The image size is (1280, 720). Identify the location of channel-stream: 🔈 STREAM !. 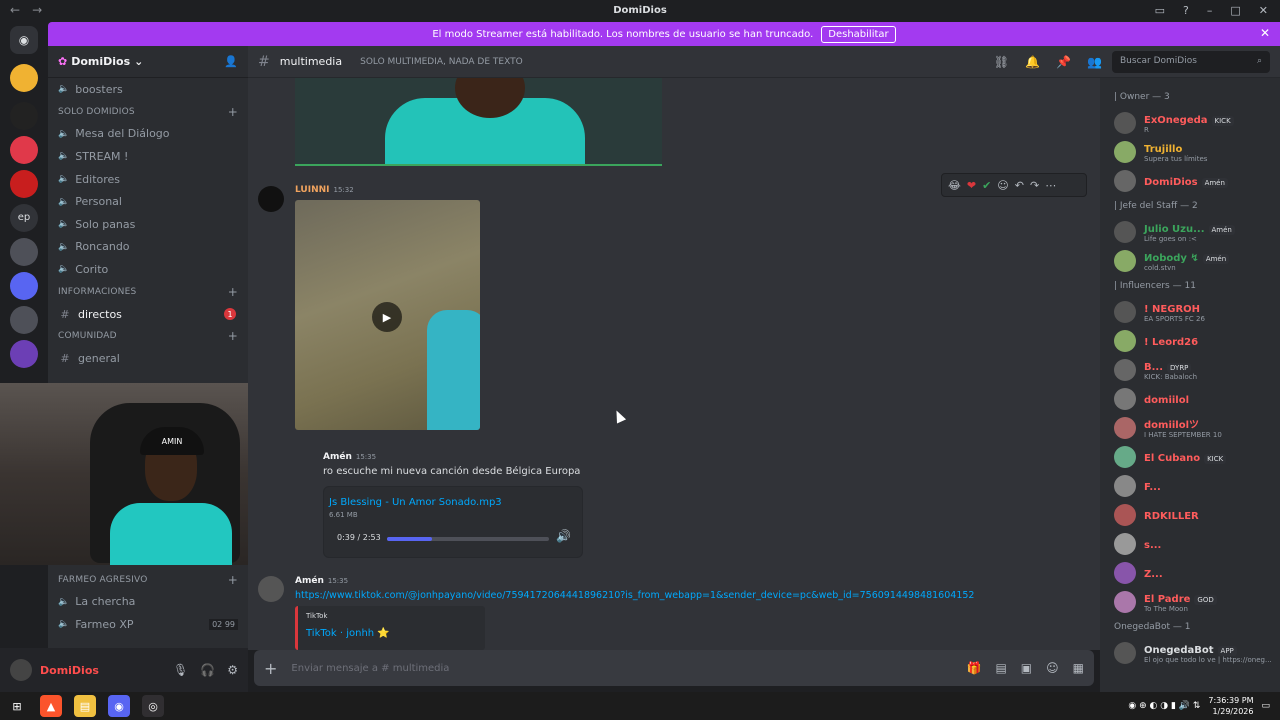
(148, 156).